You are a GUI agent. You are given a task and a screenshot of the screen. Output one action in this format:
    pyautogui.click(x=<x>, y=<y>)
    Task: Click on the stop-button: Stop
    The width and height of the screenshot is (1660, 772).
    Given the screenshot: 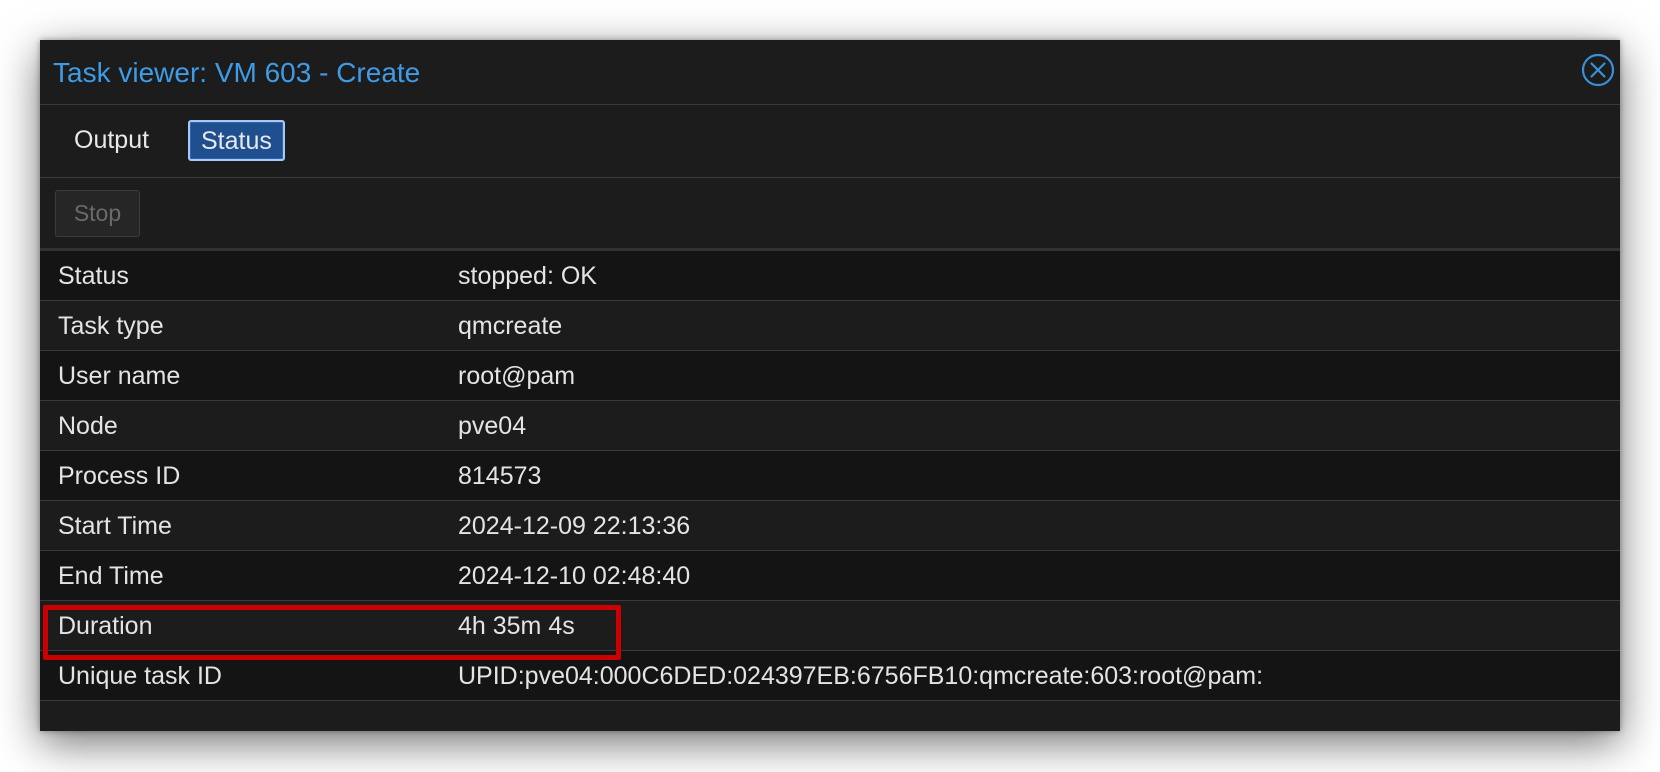 What is the action you would take?
    pyautogui.click(x=97, y=213)
    